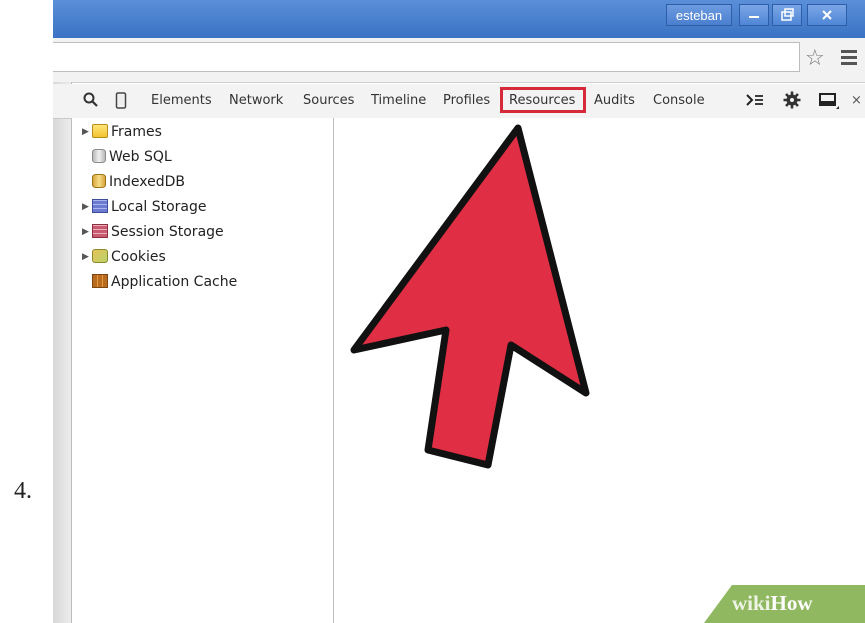  I want to click on settings-gear-icon, so click(792, 100).